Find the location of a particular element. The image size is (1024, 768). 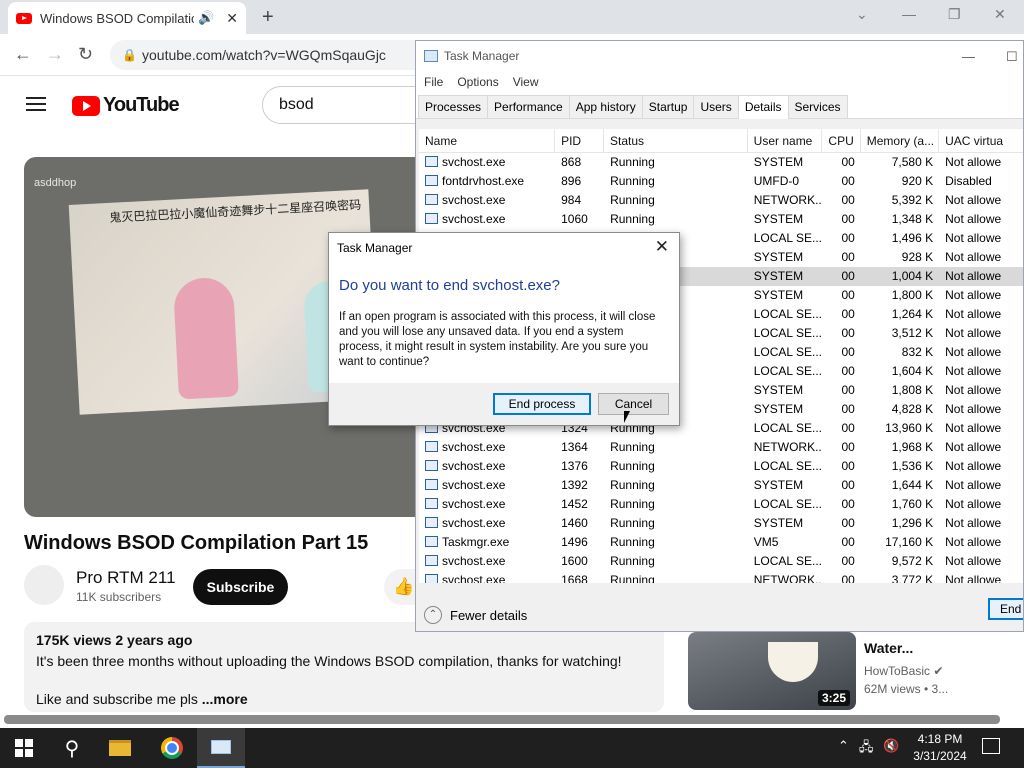

table-cell: 1452 is located at coordinates (574, 504).